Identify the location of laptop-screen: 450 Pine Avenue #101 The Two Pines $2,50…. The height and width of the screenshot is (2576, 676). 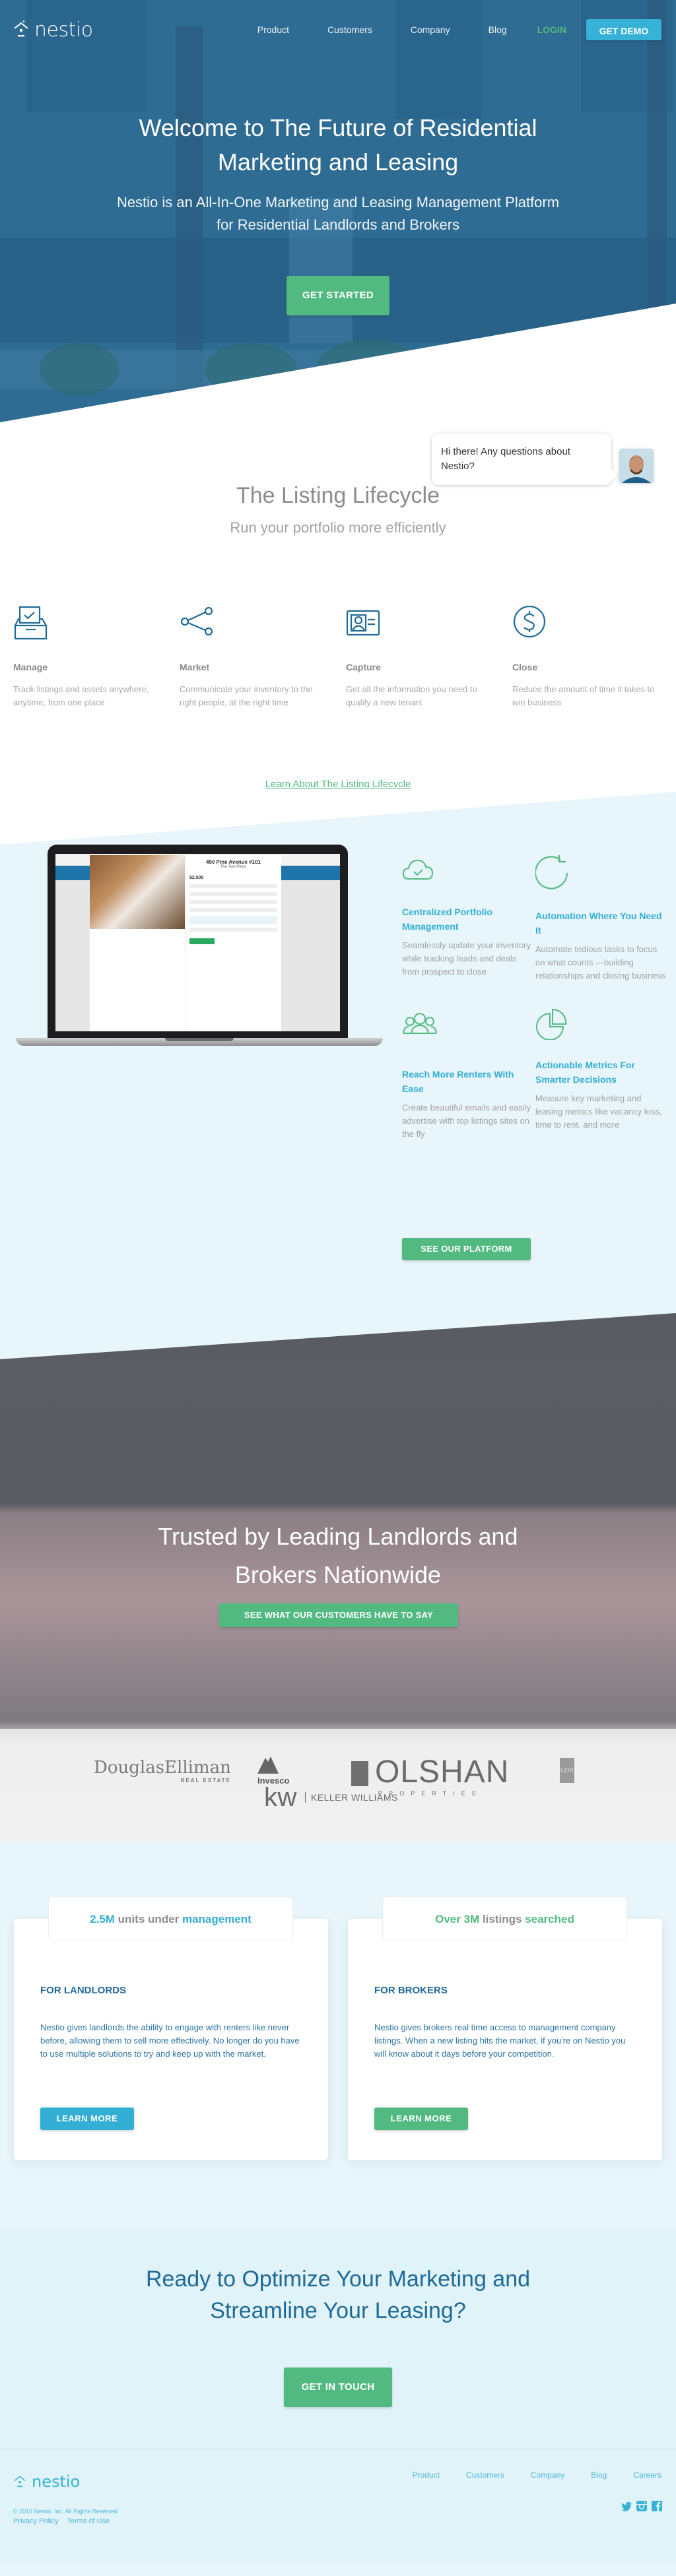
(198, 941).